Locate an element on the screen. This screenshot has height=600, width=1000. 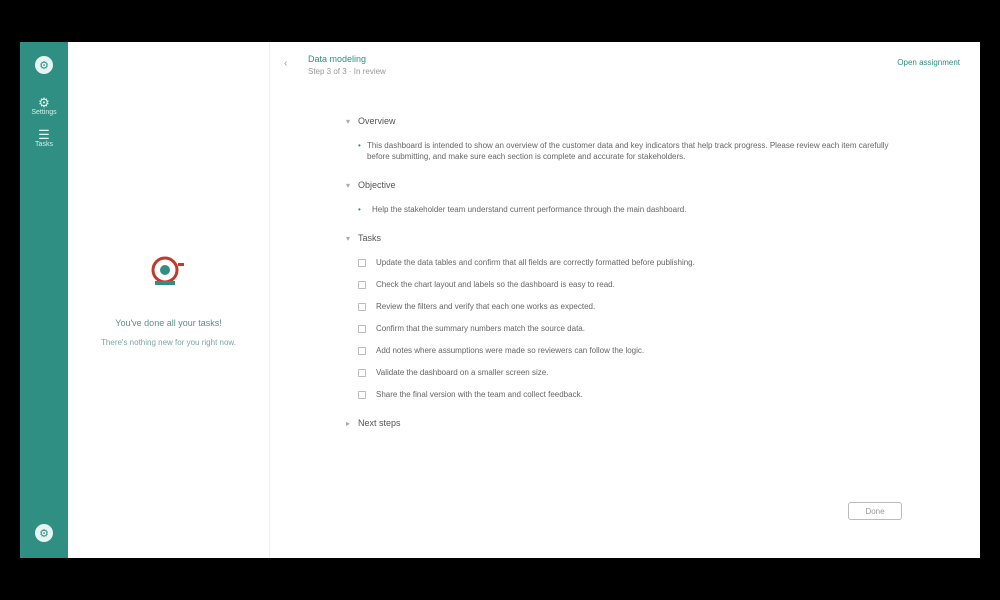
page-title: Data modeling is located at coordinates (337, 59).